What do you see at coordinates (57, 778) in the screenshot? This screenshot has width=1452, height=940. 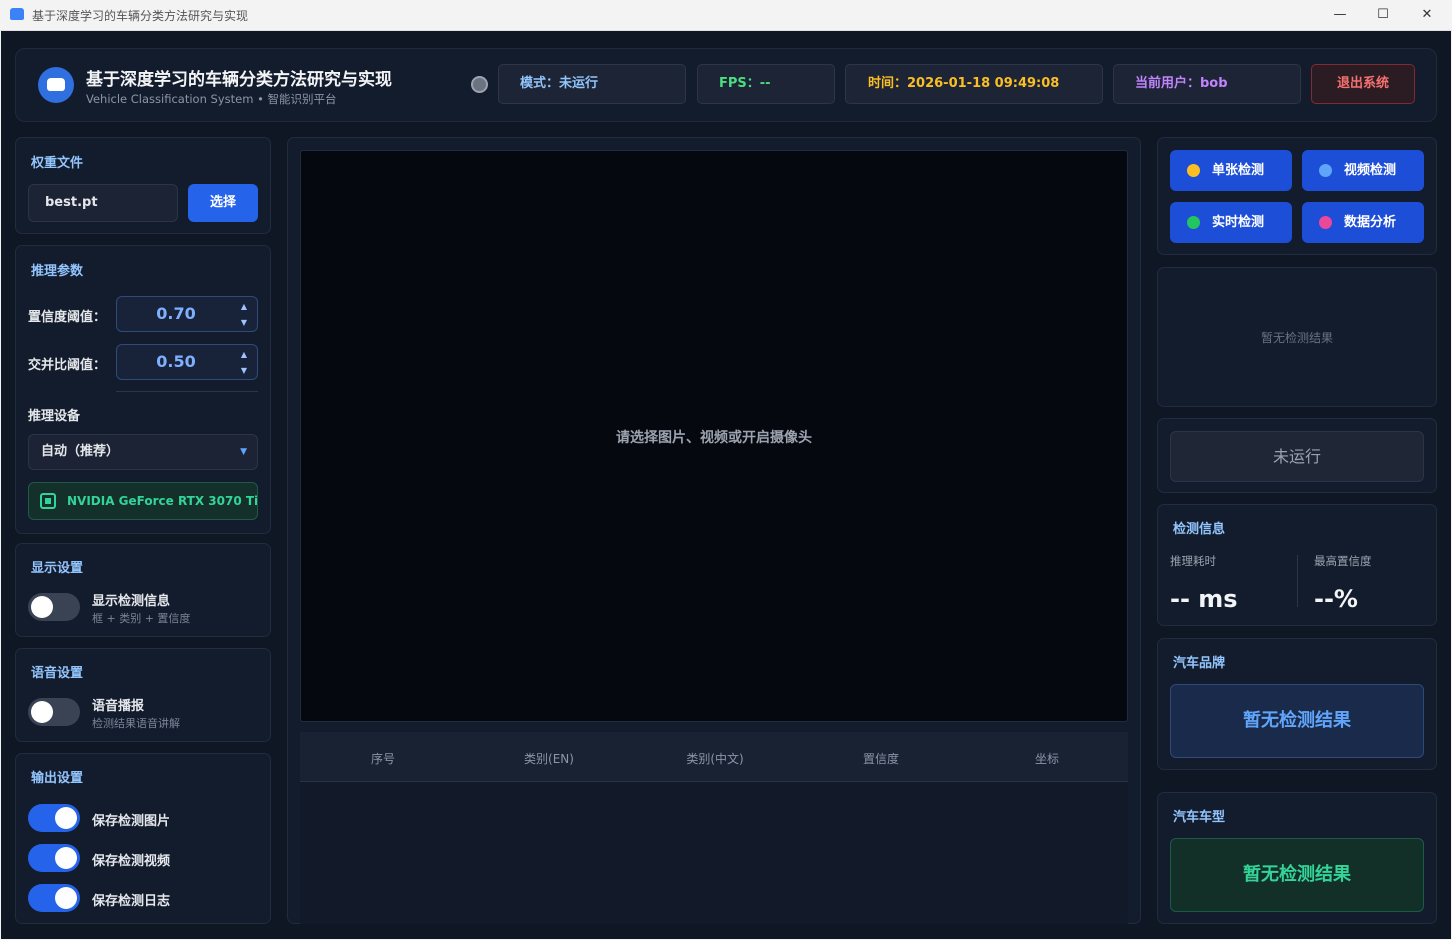 I see `output-heading: 输出设置` at bounding box center [57, 778].